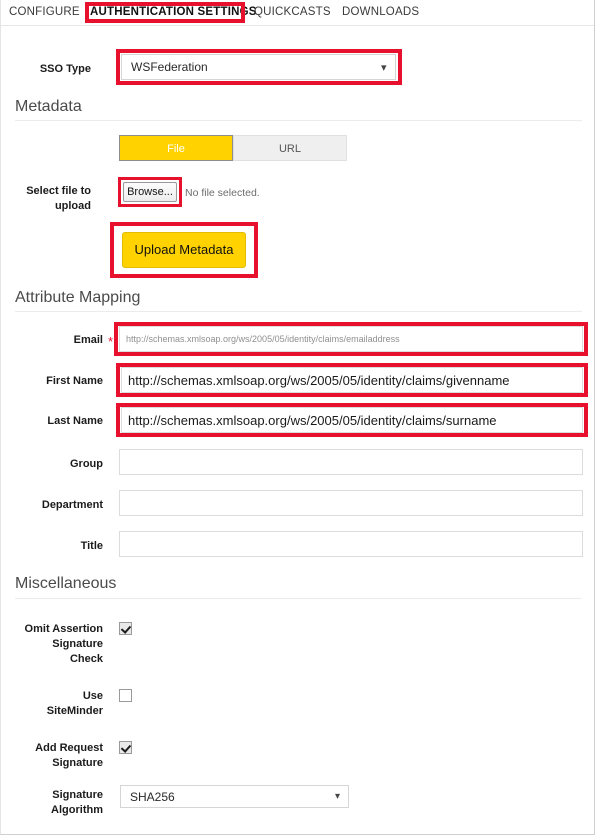  I want to click on signature-algorithm-label-line-2: Algorithm, so click(77, 810).